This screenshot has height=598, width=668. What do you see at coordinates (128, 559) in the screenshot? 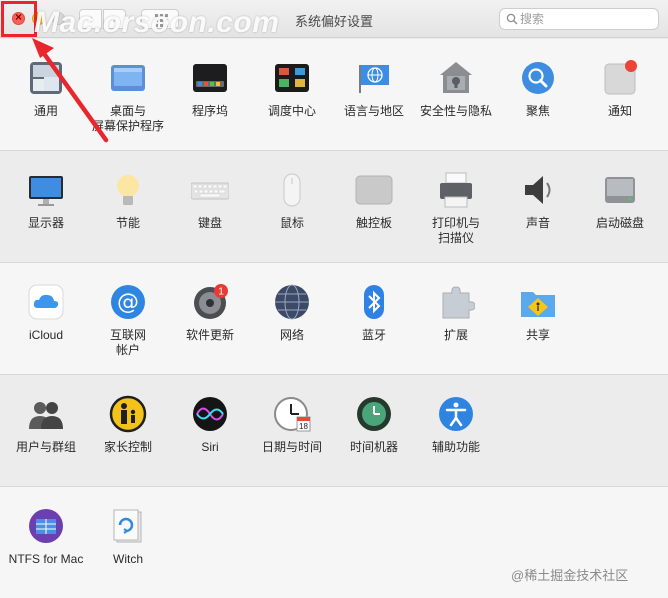
I see `pref-label: Witch` at bounding box center [128, 559].